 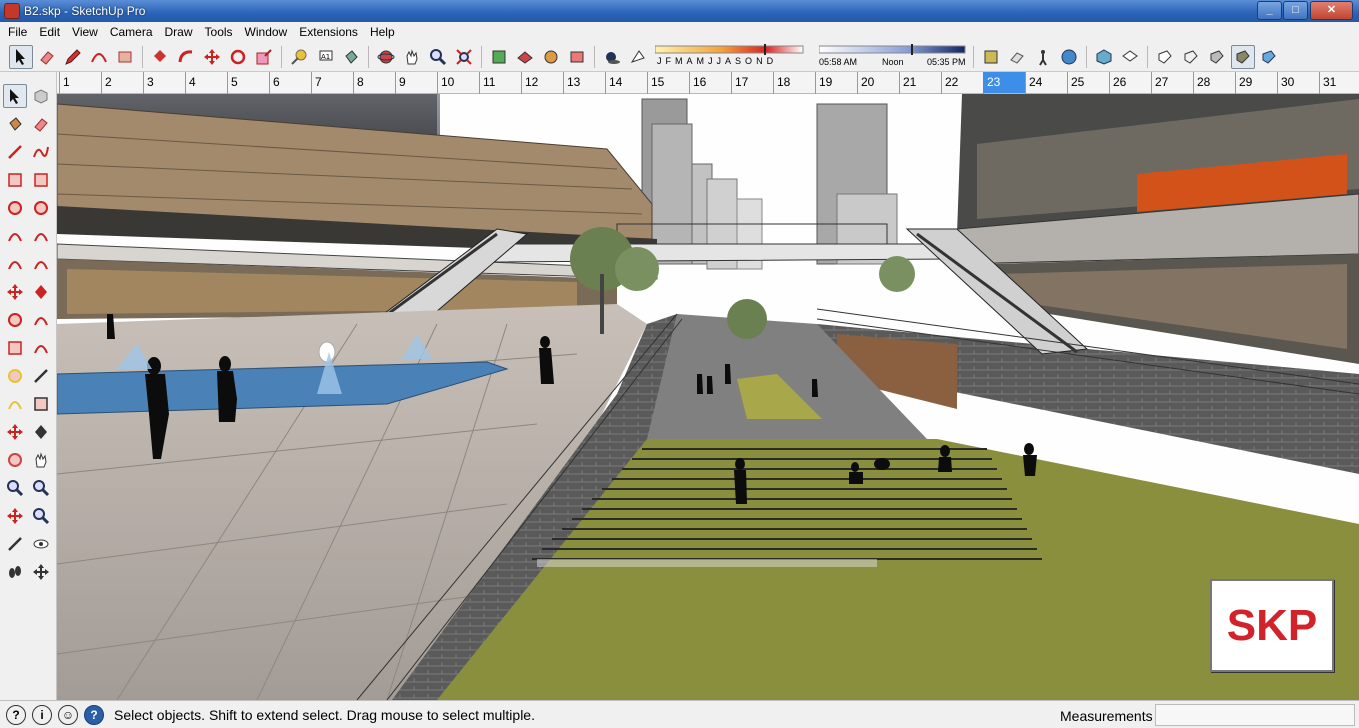 What do you see at coordinates (1243, 56) in the screenshot?
I see `shaded-textures-button` at bounding box center [1243, 56].